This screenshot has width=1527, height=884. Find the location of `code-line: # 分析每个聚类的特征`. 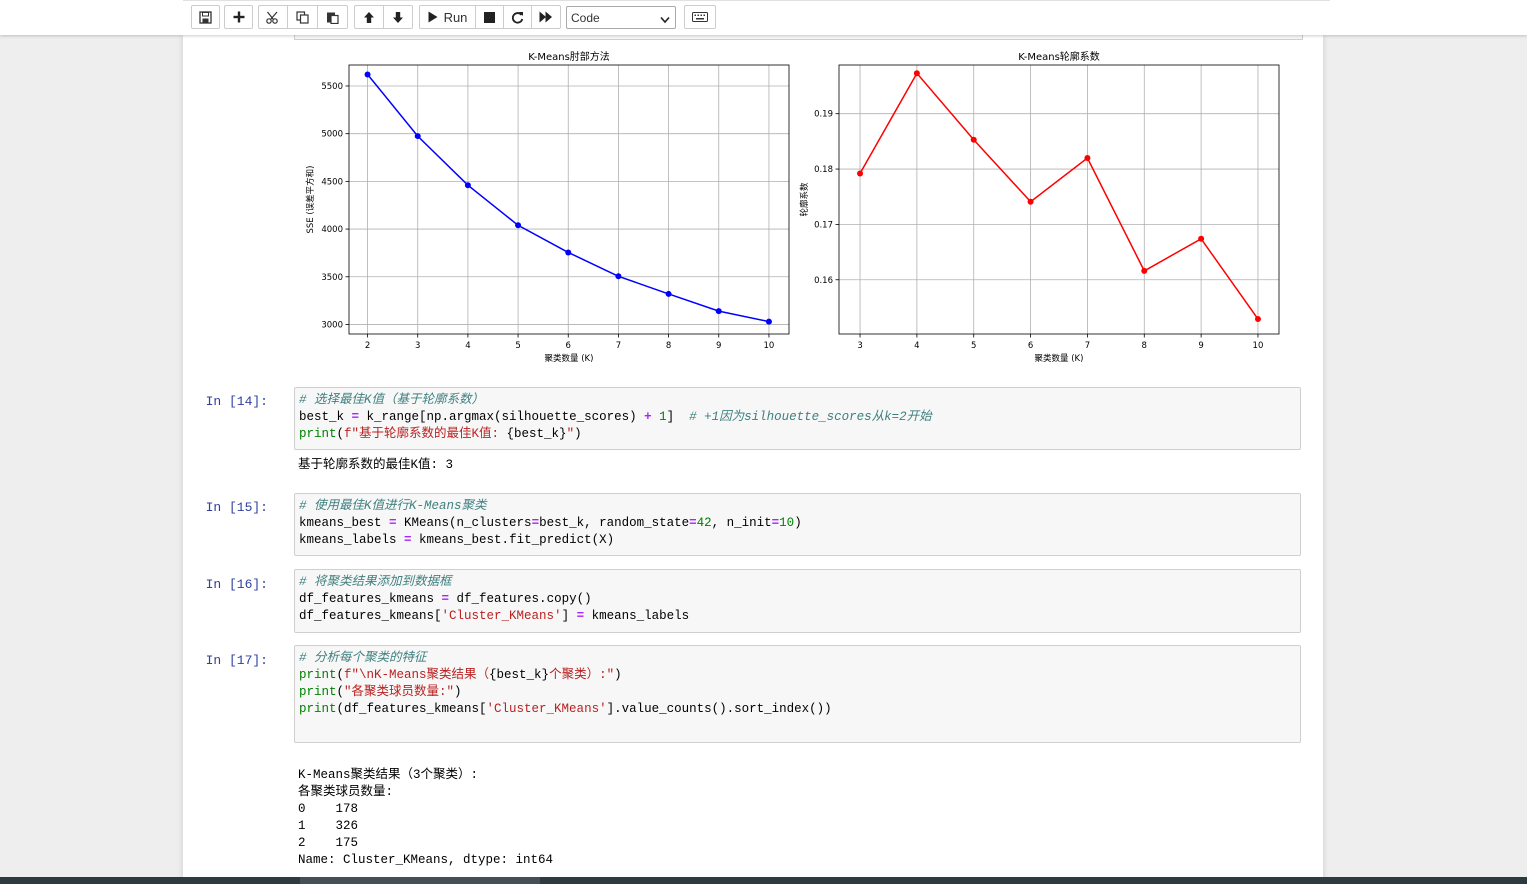

code-line: # 分析每个聚类的特征 is located at coordinates (797, 658).